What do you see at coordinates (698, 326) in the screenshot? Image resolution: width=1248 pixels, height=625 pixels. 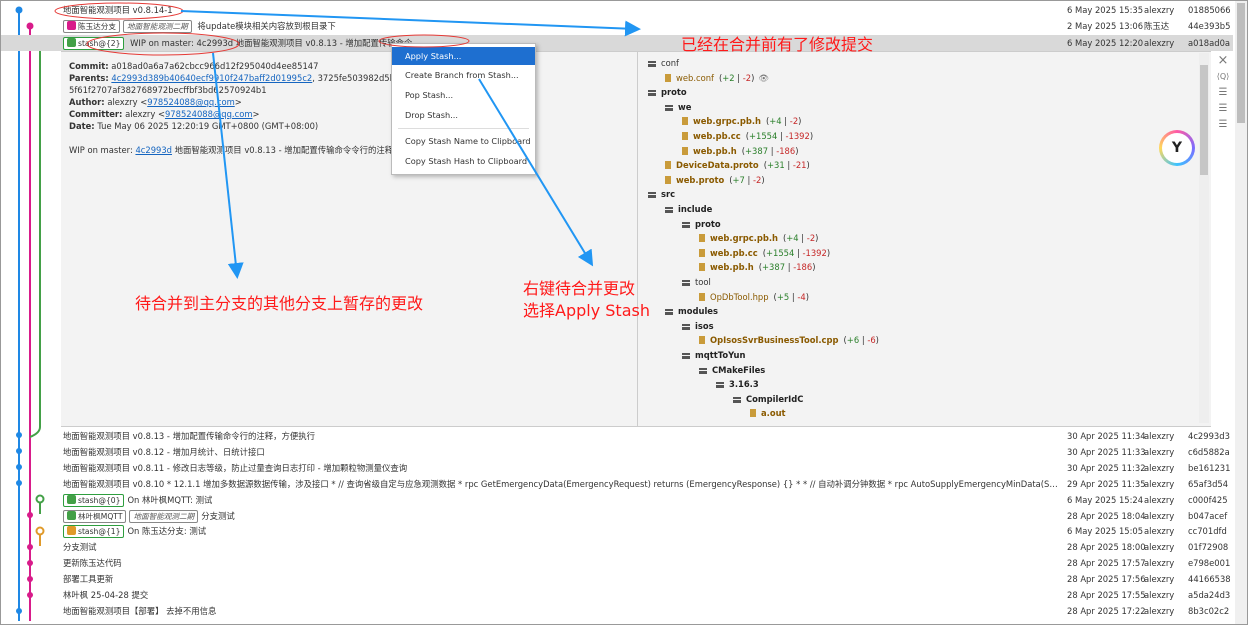 I see `tree-folder: isos` at bounding box center [698, 326].